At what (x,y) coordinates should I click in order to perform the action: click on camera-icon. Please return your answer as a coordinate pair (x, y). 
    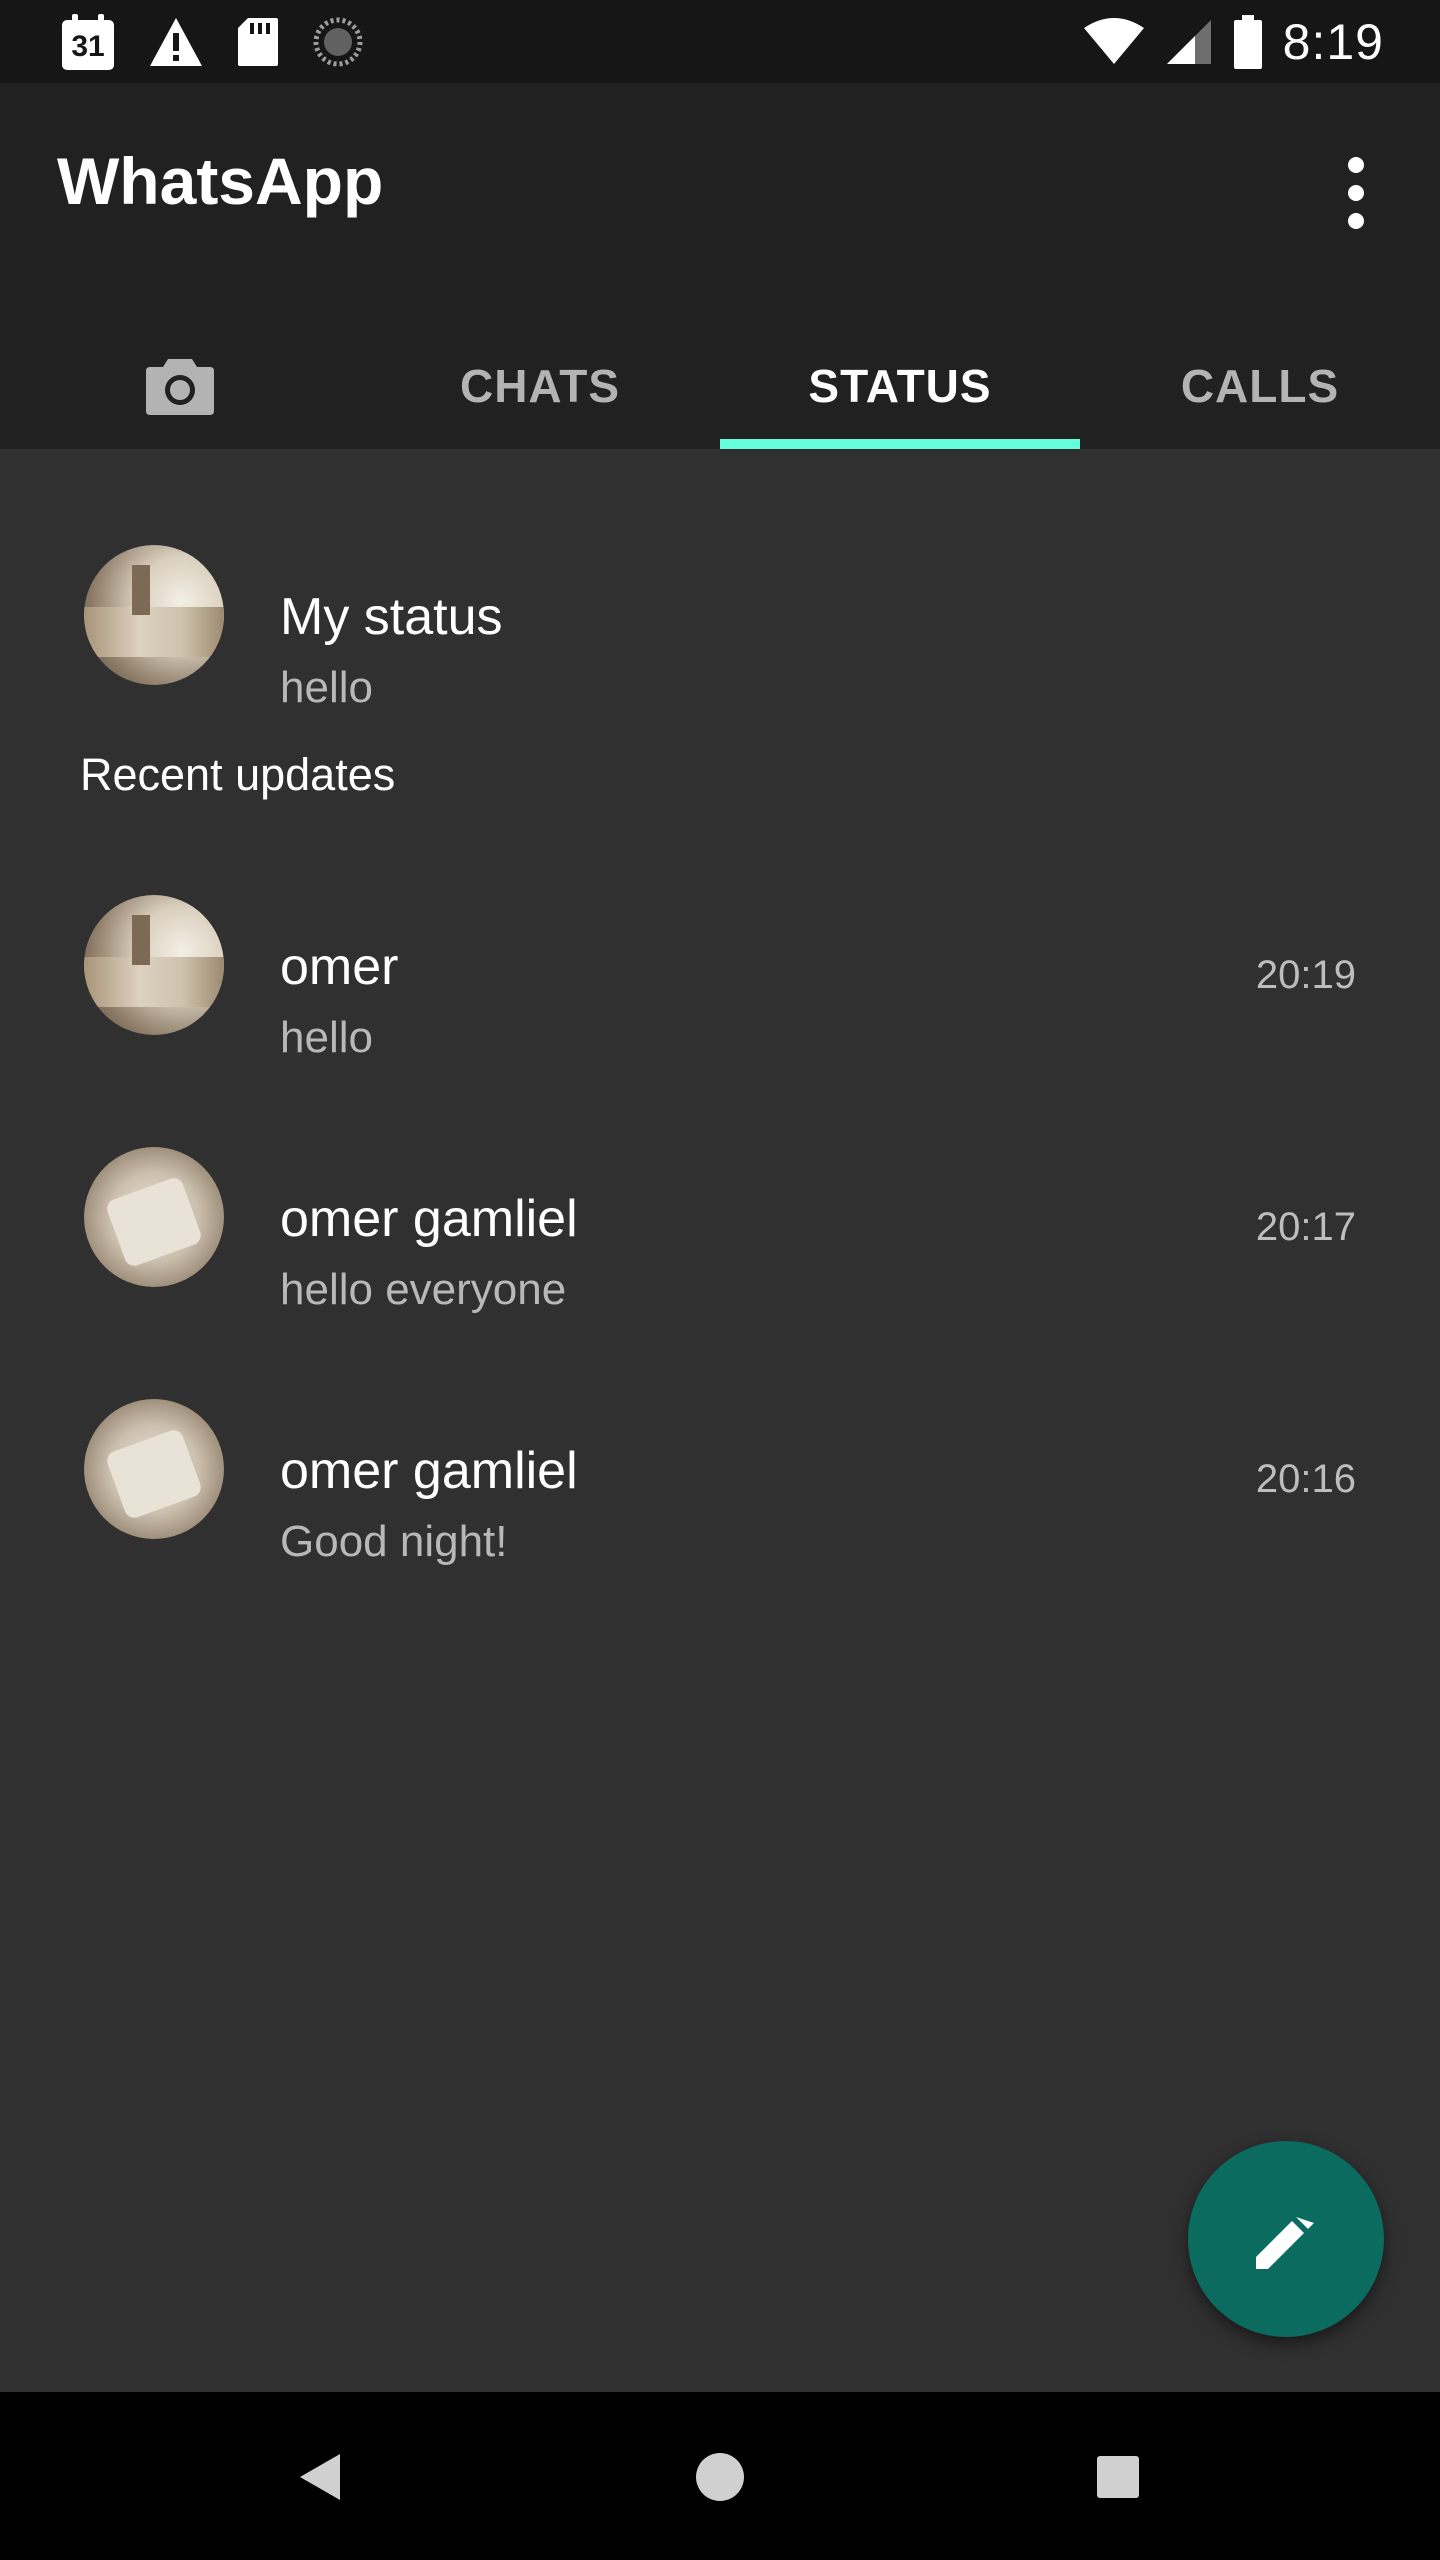
    Looking at the image, I should click on (180, 387).